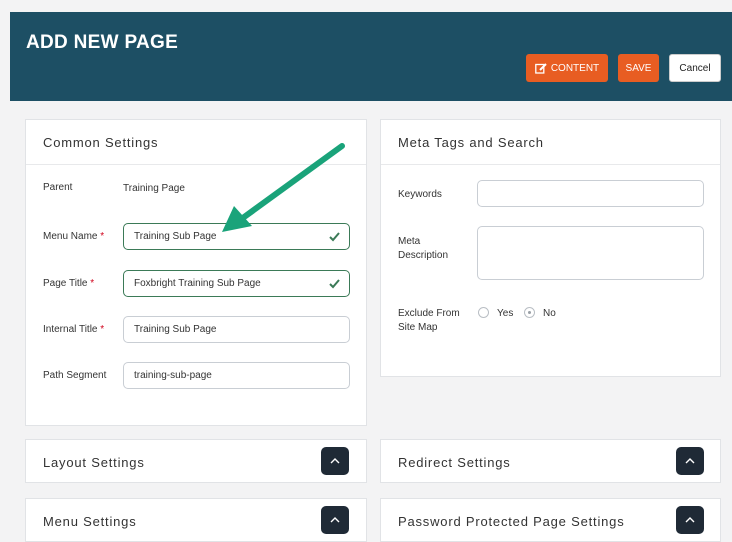 This screenshot has width=732, height=542. I want to click on meta-description-label-line2: Description, so click(423, 255).